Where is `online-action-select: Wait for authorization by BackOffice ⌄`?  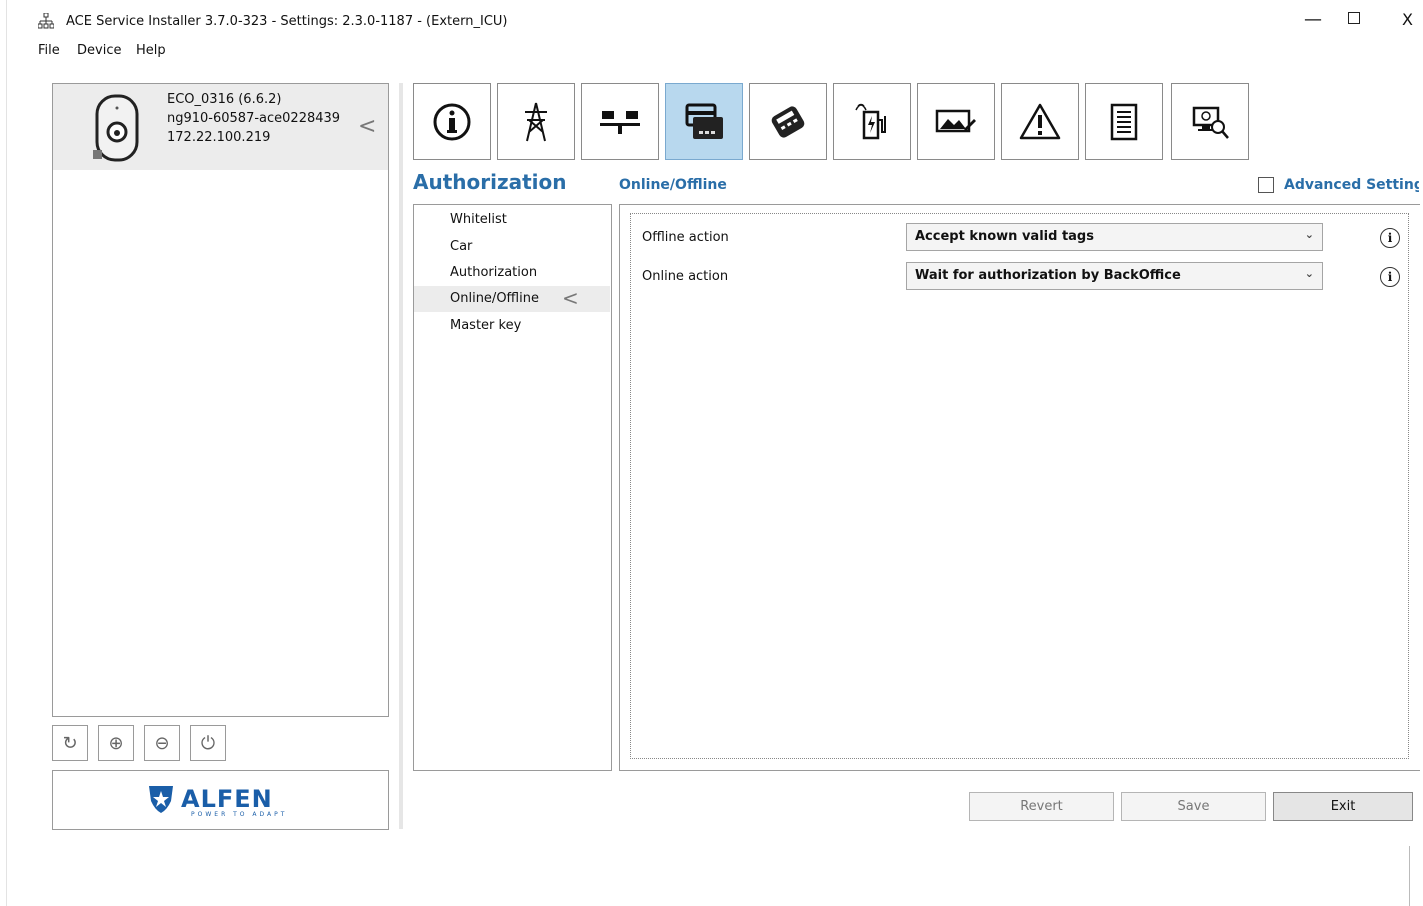
online-action-select: Wait for authorization by BackOffice ⌄ is located at coordinates (1114, 276).